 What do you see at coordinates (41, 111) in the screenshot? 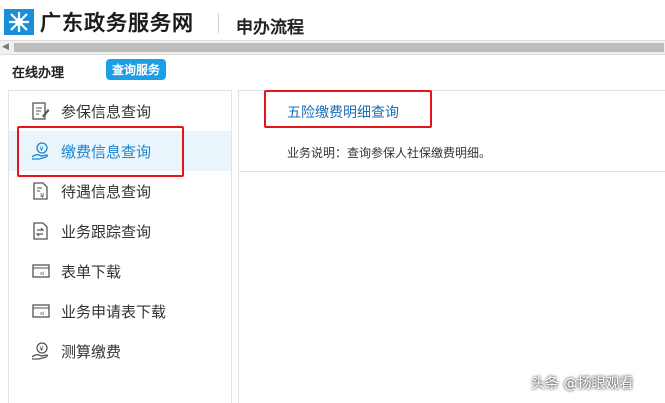
I see `edit-document-icon` at bounding box center [41, 111].